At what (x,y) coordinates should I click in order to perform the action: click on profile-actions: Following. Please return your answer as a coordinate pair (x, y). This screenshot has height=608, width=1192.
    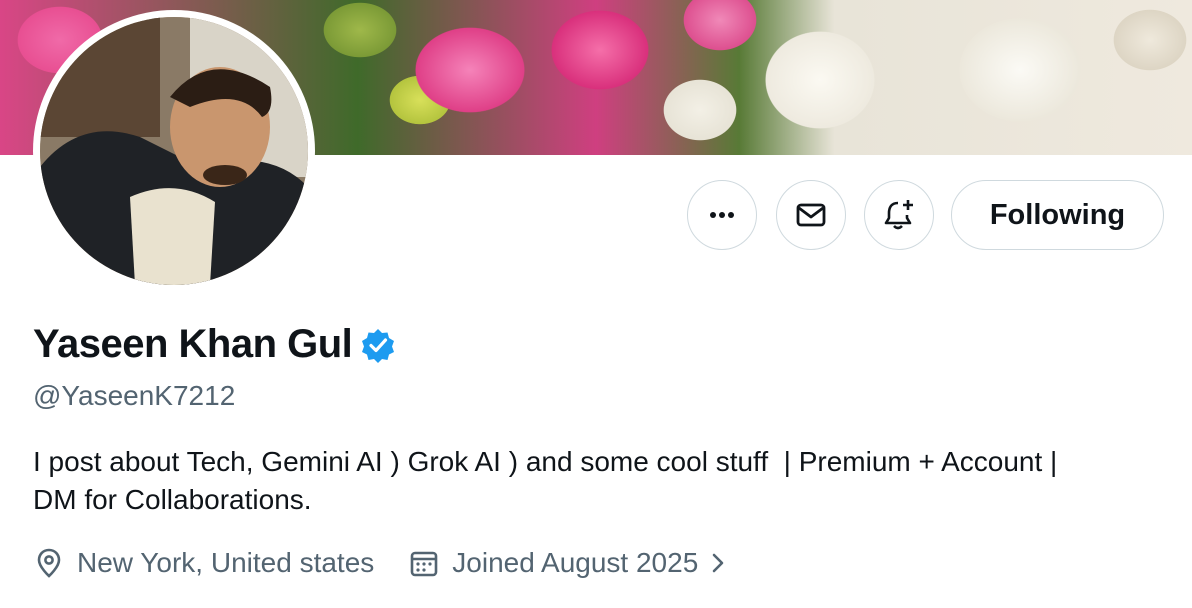
    Looking at the image, I should click on (596, 216).